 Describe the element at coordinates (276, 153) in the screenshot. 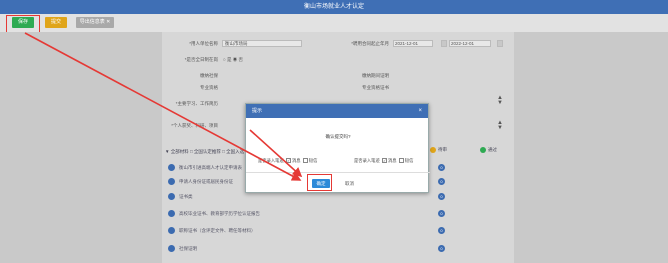

I see `arrow-to-ok` at that location.